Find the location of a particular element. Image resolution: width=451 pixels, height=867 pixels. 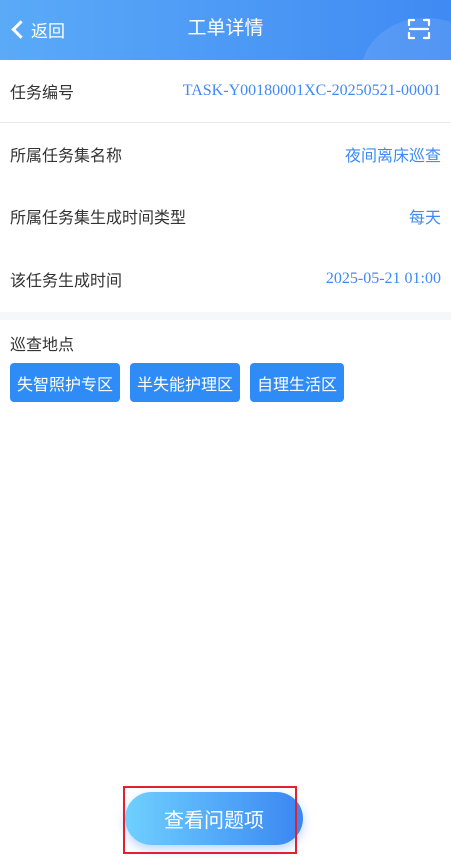

page-title: 工单详情 is located at coordinates (225, 28).